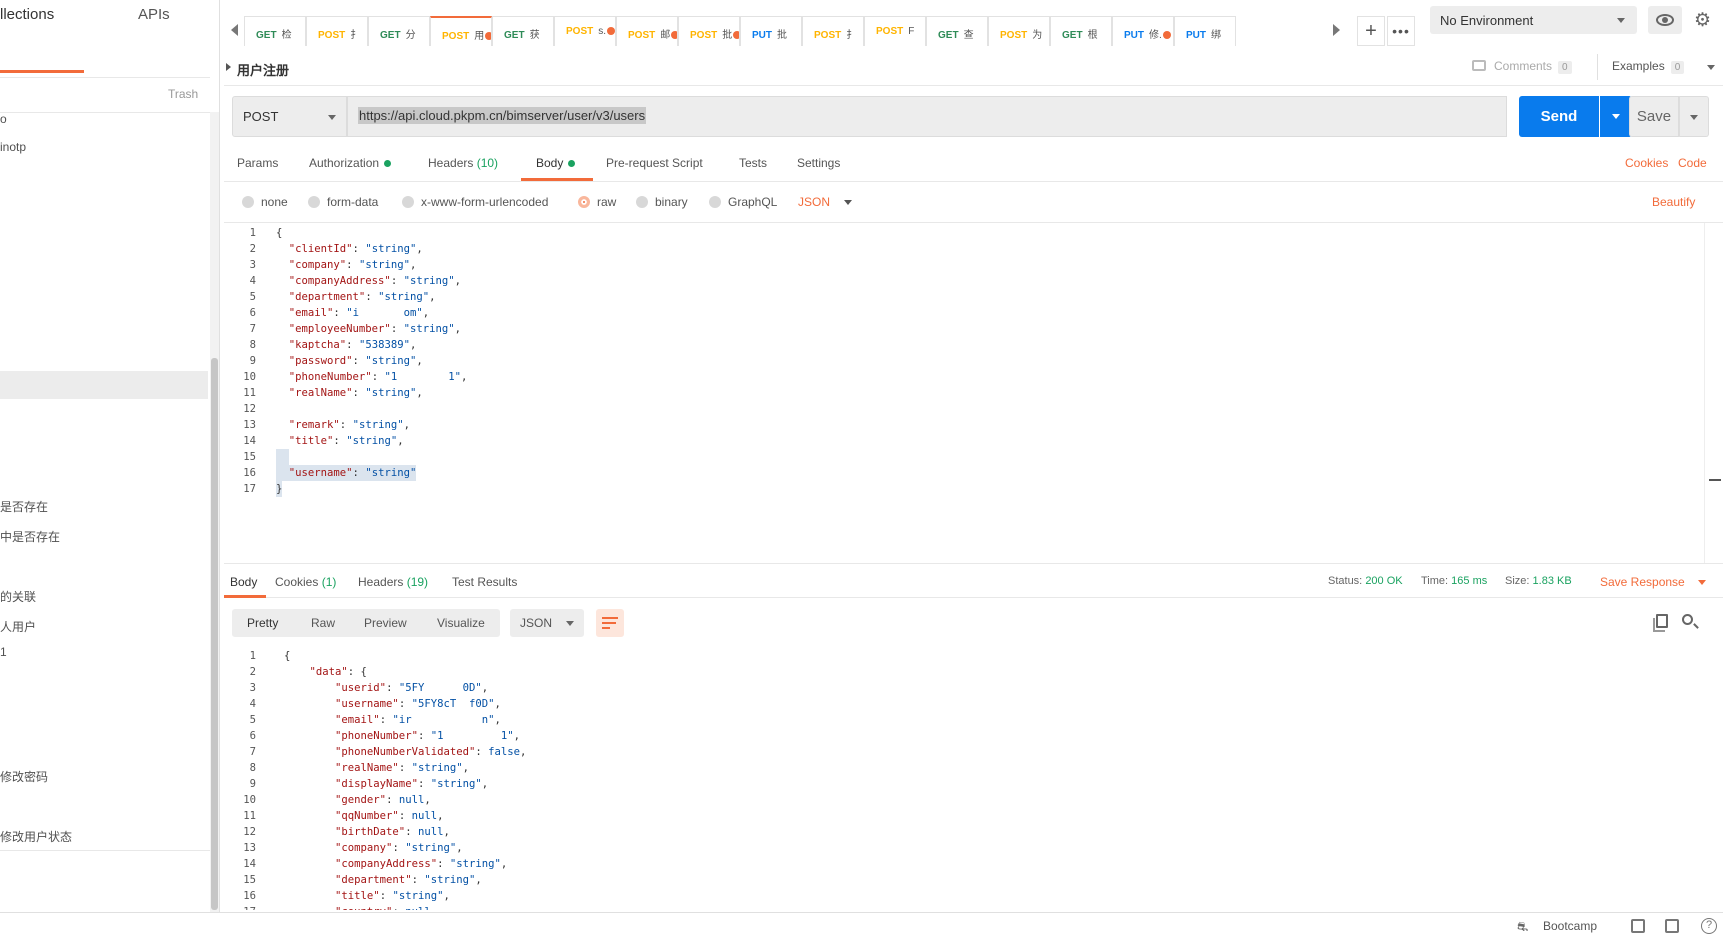 Image resolution: width=1723 pixels, height=939 pixels. I want to click on request-tab: GET 根, so click(1081, 31).